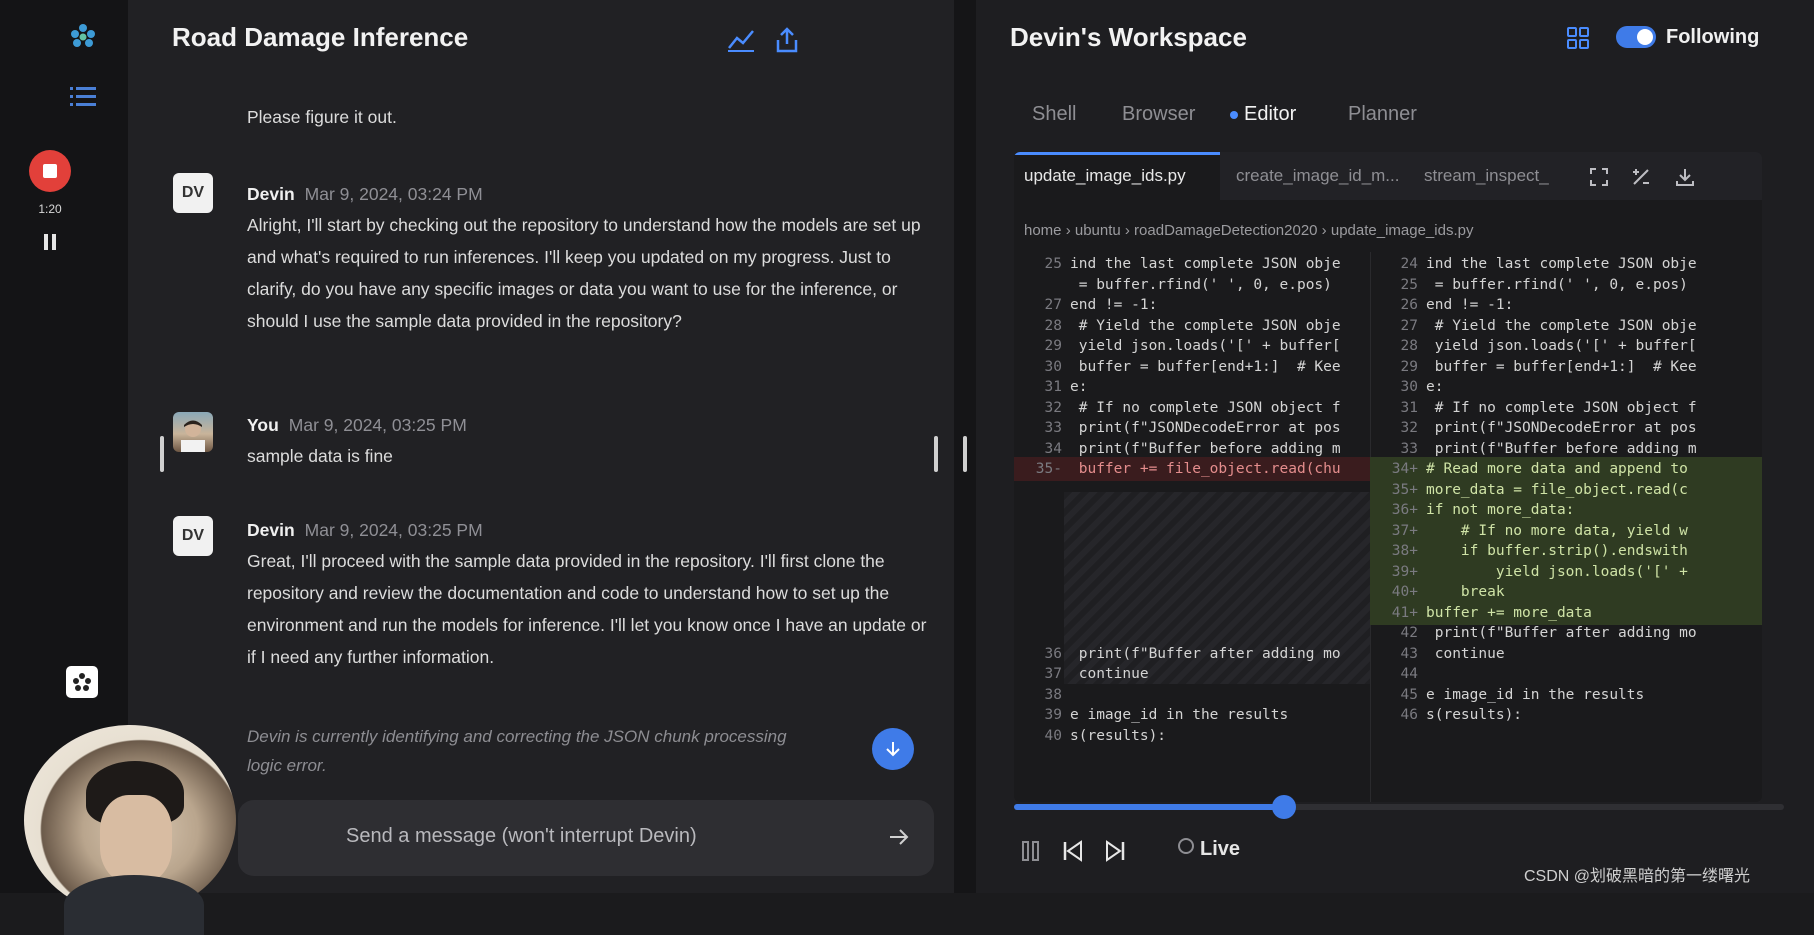 This screenshot has width=1814, height=935. What do you see at coordinates (393, 194) in the screenshot?
I see `message-time: Mar 9, 2024, 03:24 PM` at bounding box center [393, 194].